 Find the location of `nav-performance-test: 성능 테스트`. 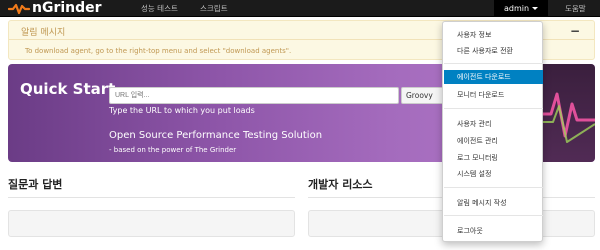

nav-performance-test: 성능 테스트 is located at coordinates (159, 8).